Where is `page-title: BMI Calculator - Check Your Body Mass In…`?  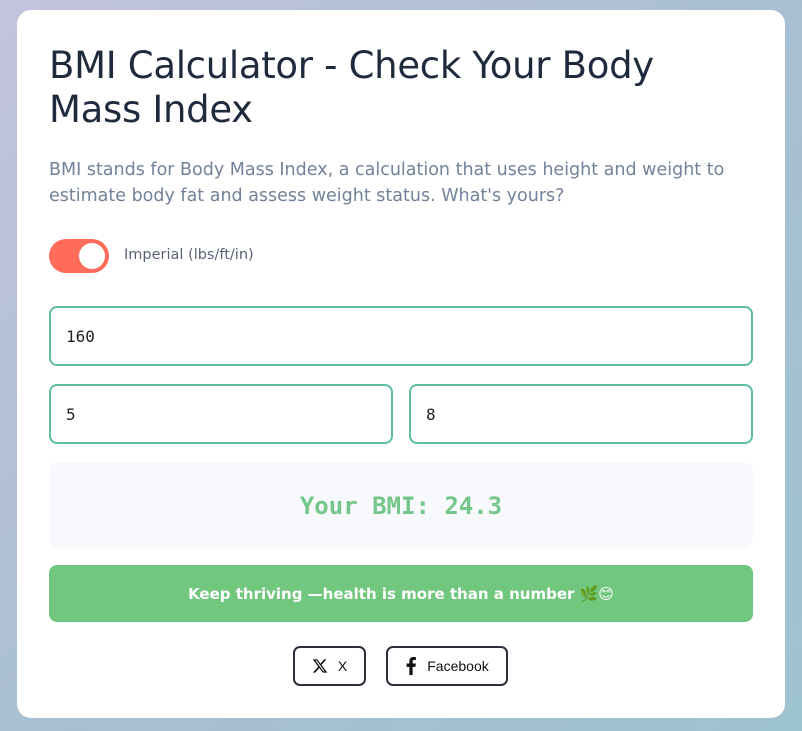
page-title: BMI Calculator - Check Your Body Mass In… is located at coordinates (351, 87).